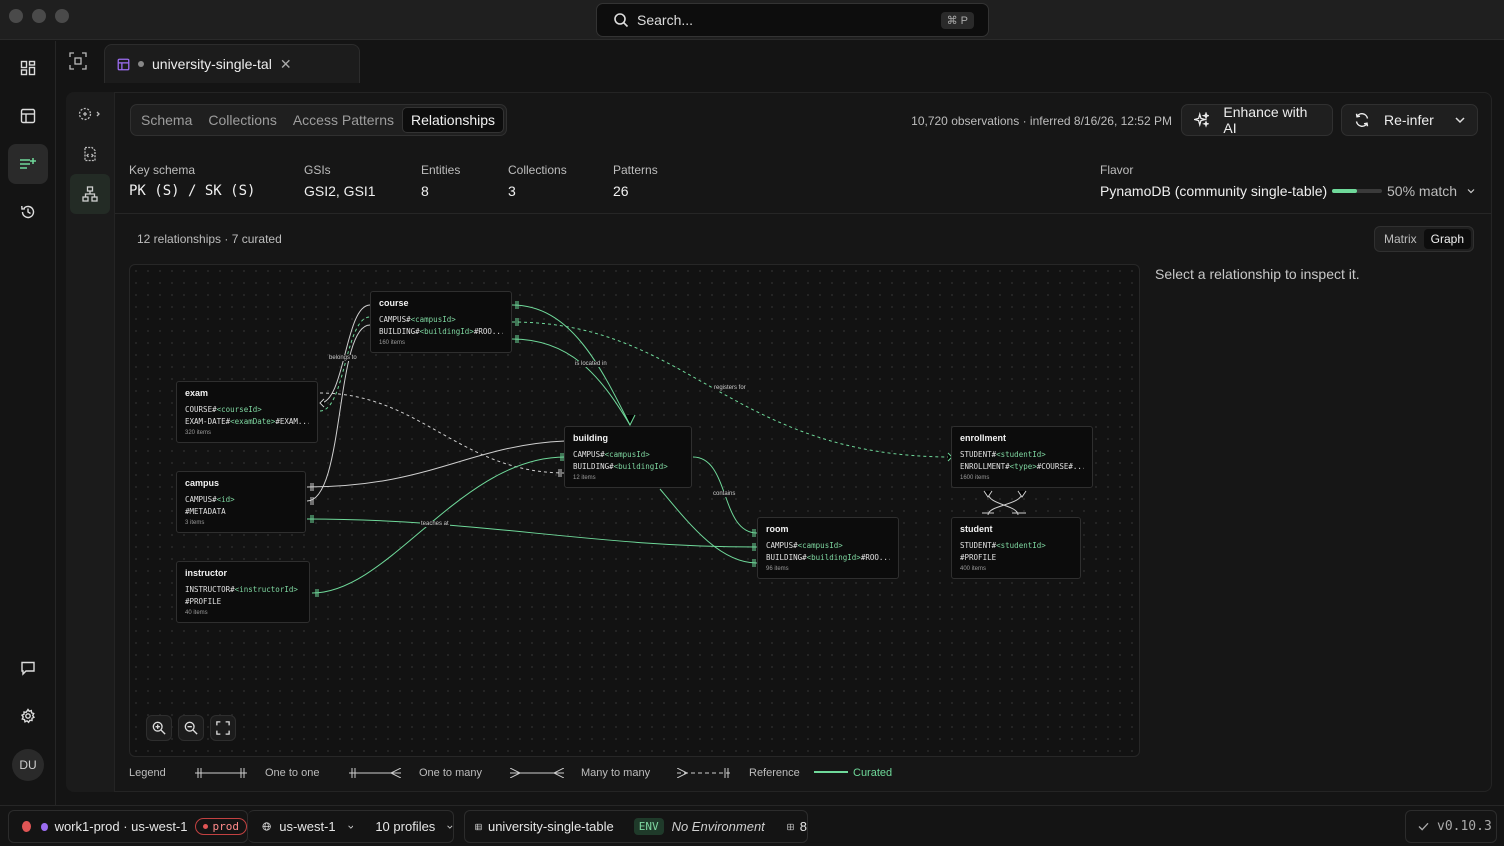  Describe the element at coordinates (203, 601) in the screenshot. I see `node-key-row: #PROFILE` at that location.